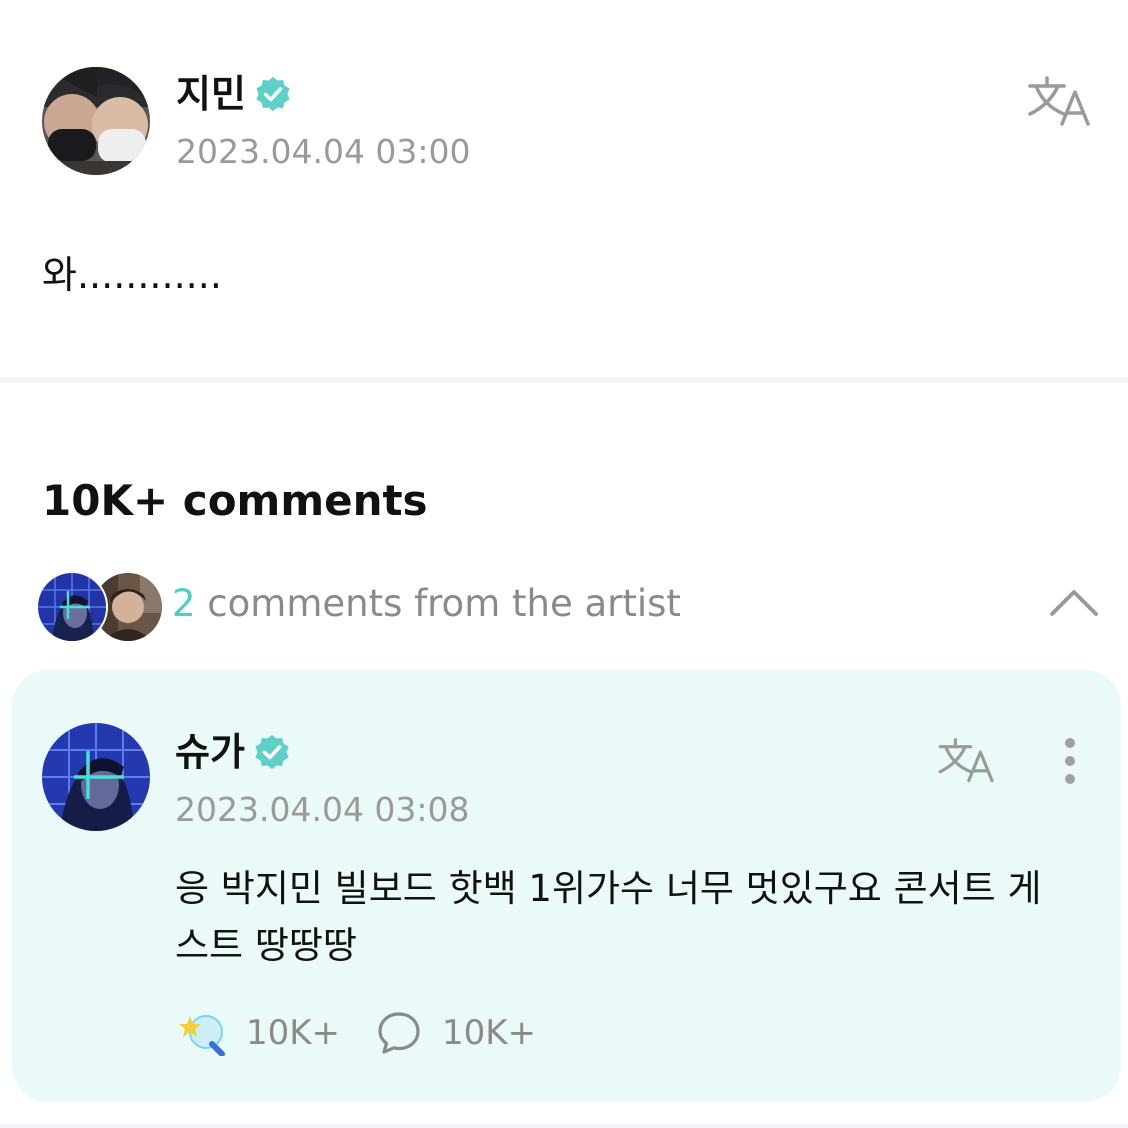  Describe the element at coordinates (438, 603) in the screenshot. I see `artist-comments-text: comments from the artist` at that location.